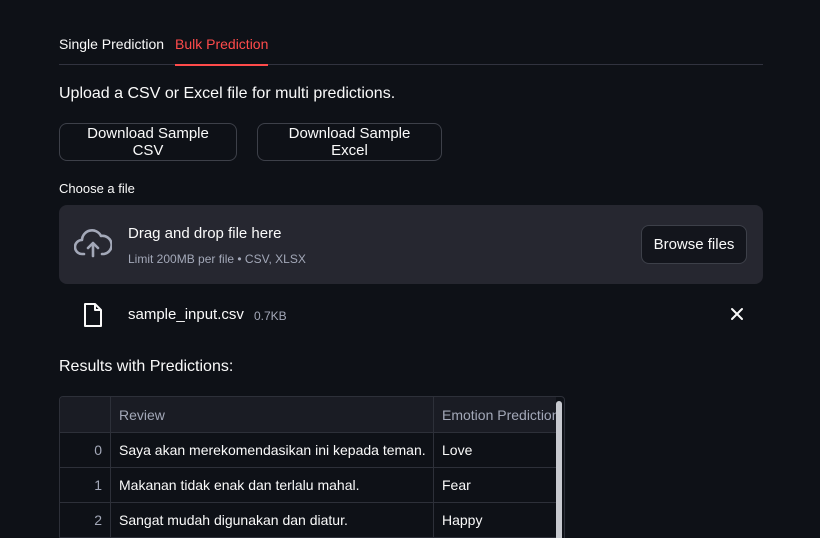  Describe the element at coordinates (186, 314) in the screenshot. I see `uploaded-file-name: sample_input.csv` at that location.